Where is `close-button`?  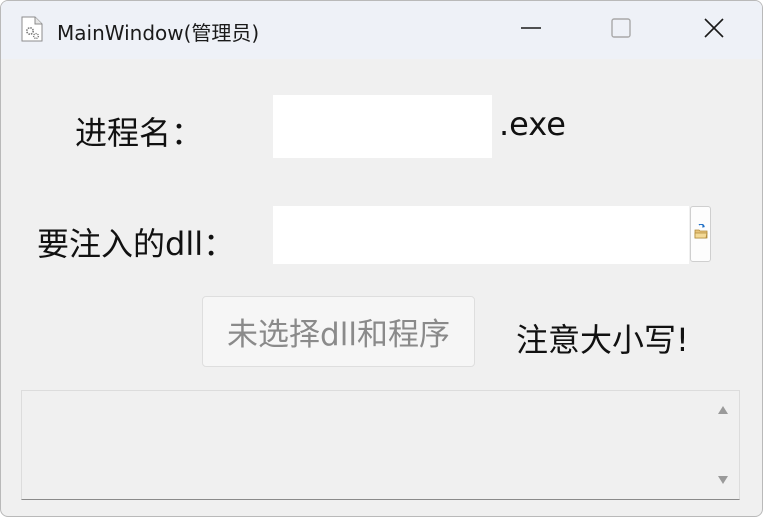
close-button is located at coordinates (714, 30).